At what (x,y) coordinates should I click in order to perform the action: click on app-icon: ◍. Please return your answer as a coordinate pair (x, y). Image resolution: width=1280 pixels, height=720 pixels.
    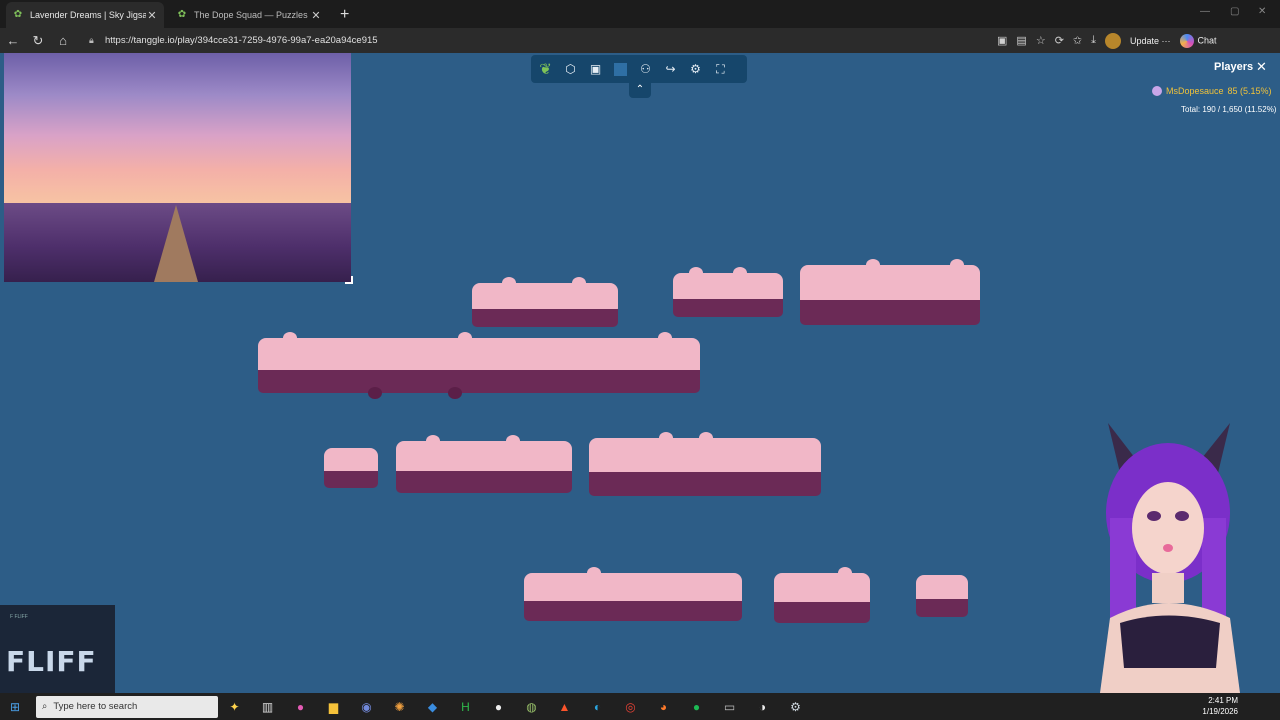
    Looking at the image, I should click on (531, 707).